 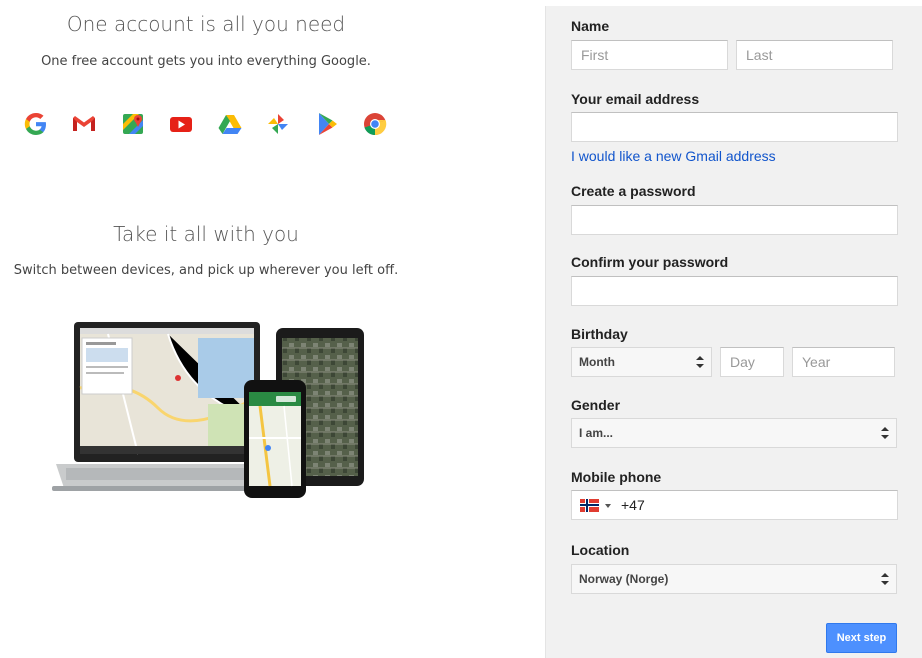 I want to click on photos-icon, so click(x=278, y=124).